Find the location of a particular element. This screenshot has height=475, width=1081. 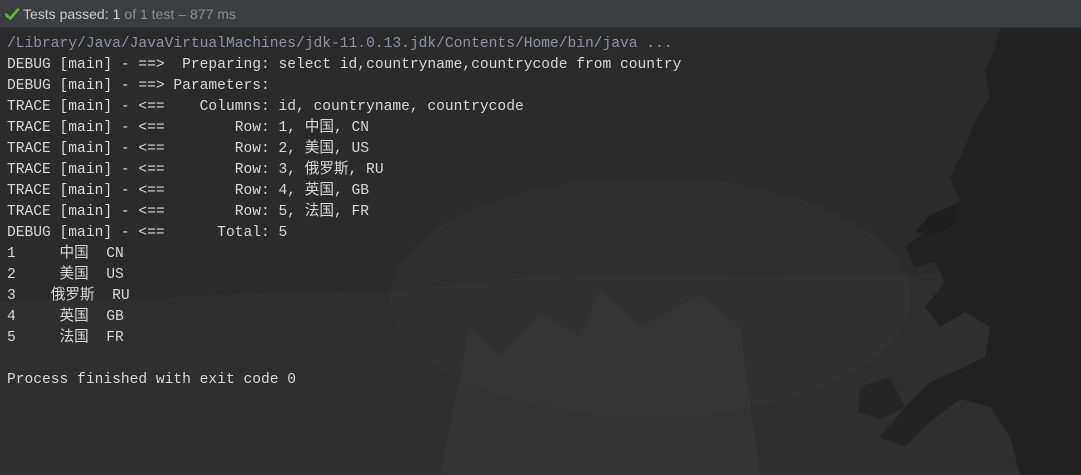

log-line: DEBUG [main] - ==> Parameters: is located at coordinates (143, 86).